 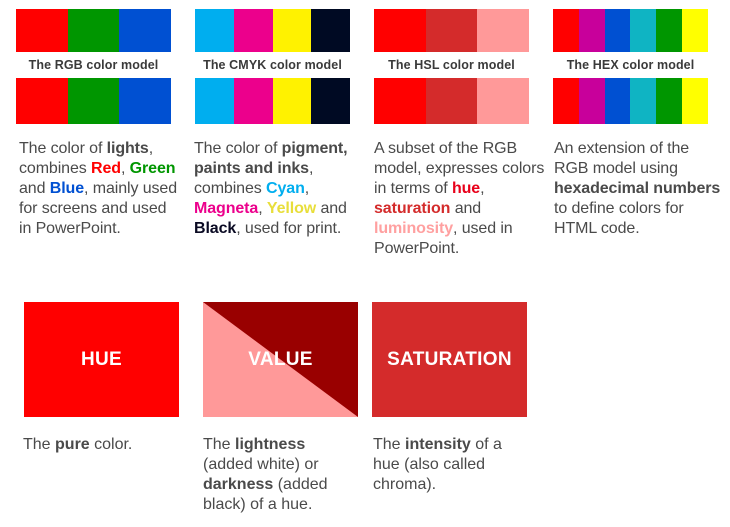 I want to click on cmyk-model-label: The CMYK color model, so click(x=272, y=65).